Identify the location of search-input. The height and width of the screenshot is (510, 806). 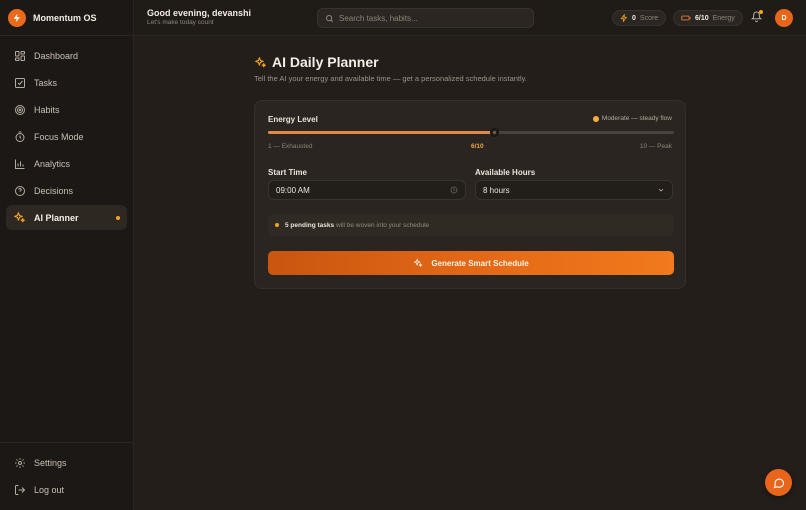
(429, 18).